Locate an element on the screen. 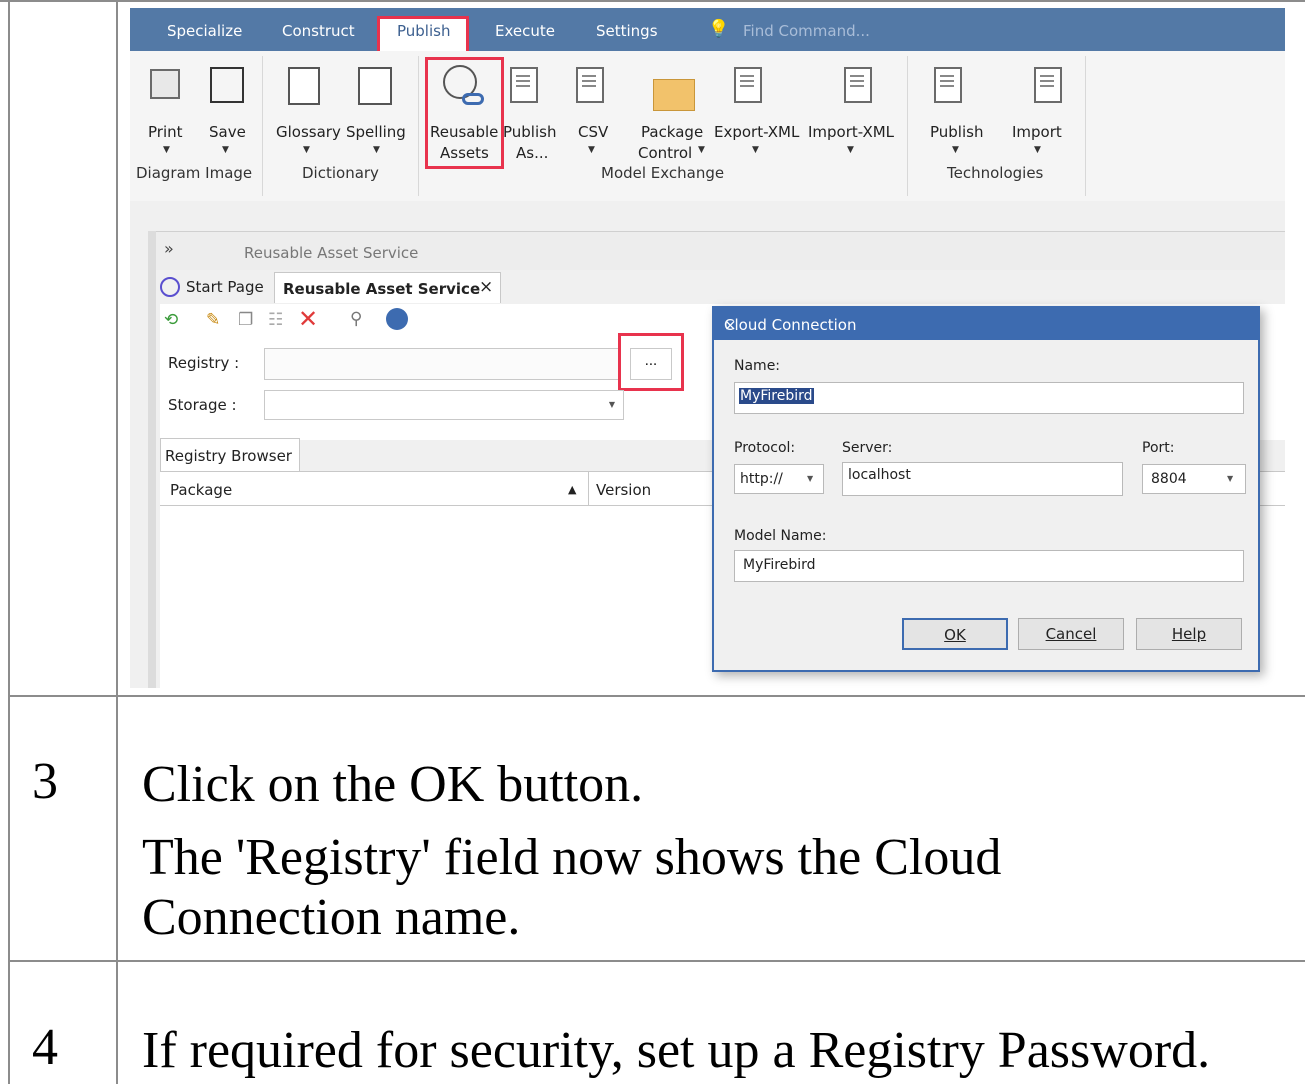 The width and height of the screenshot is (1305, 1084). expand-chevron-icon: » is located at coordinates (169, 248).